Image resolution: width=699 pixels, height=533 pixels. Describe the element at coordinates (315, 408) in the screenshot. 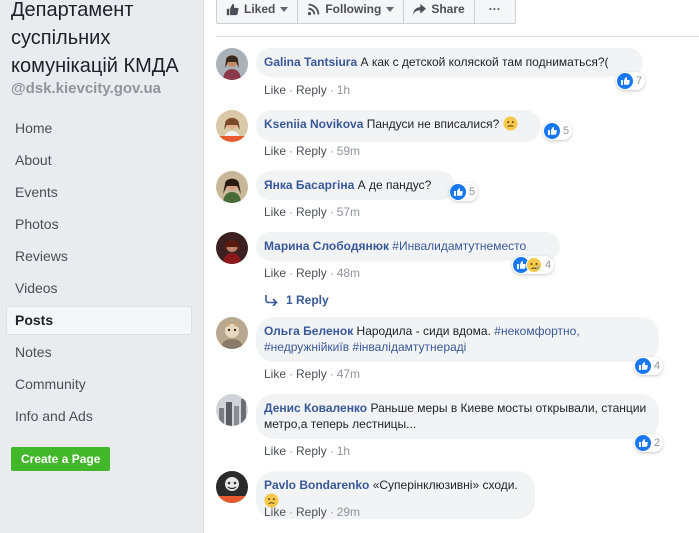

I see `comment-author: Денис Коваленко` at that location.